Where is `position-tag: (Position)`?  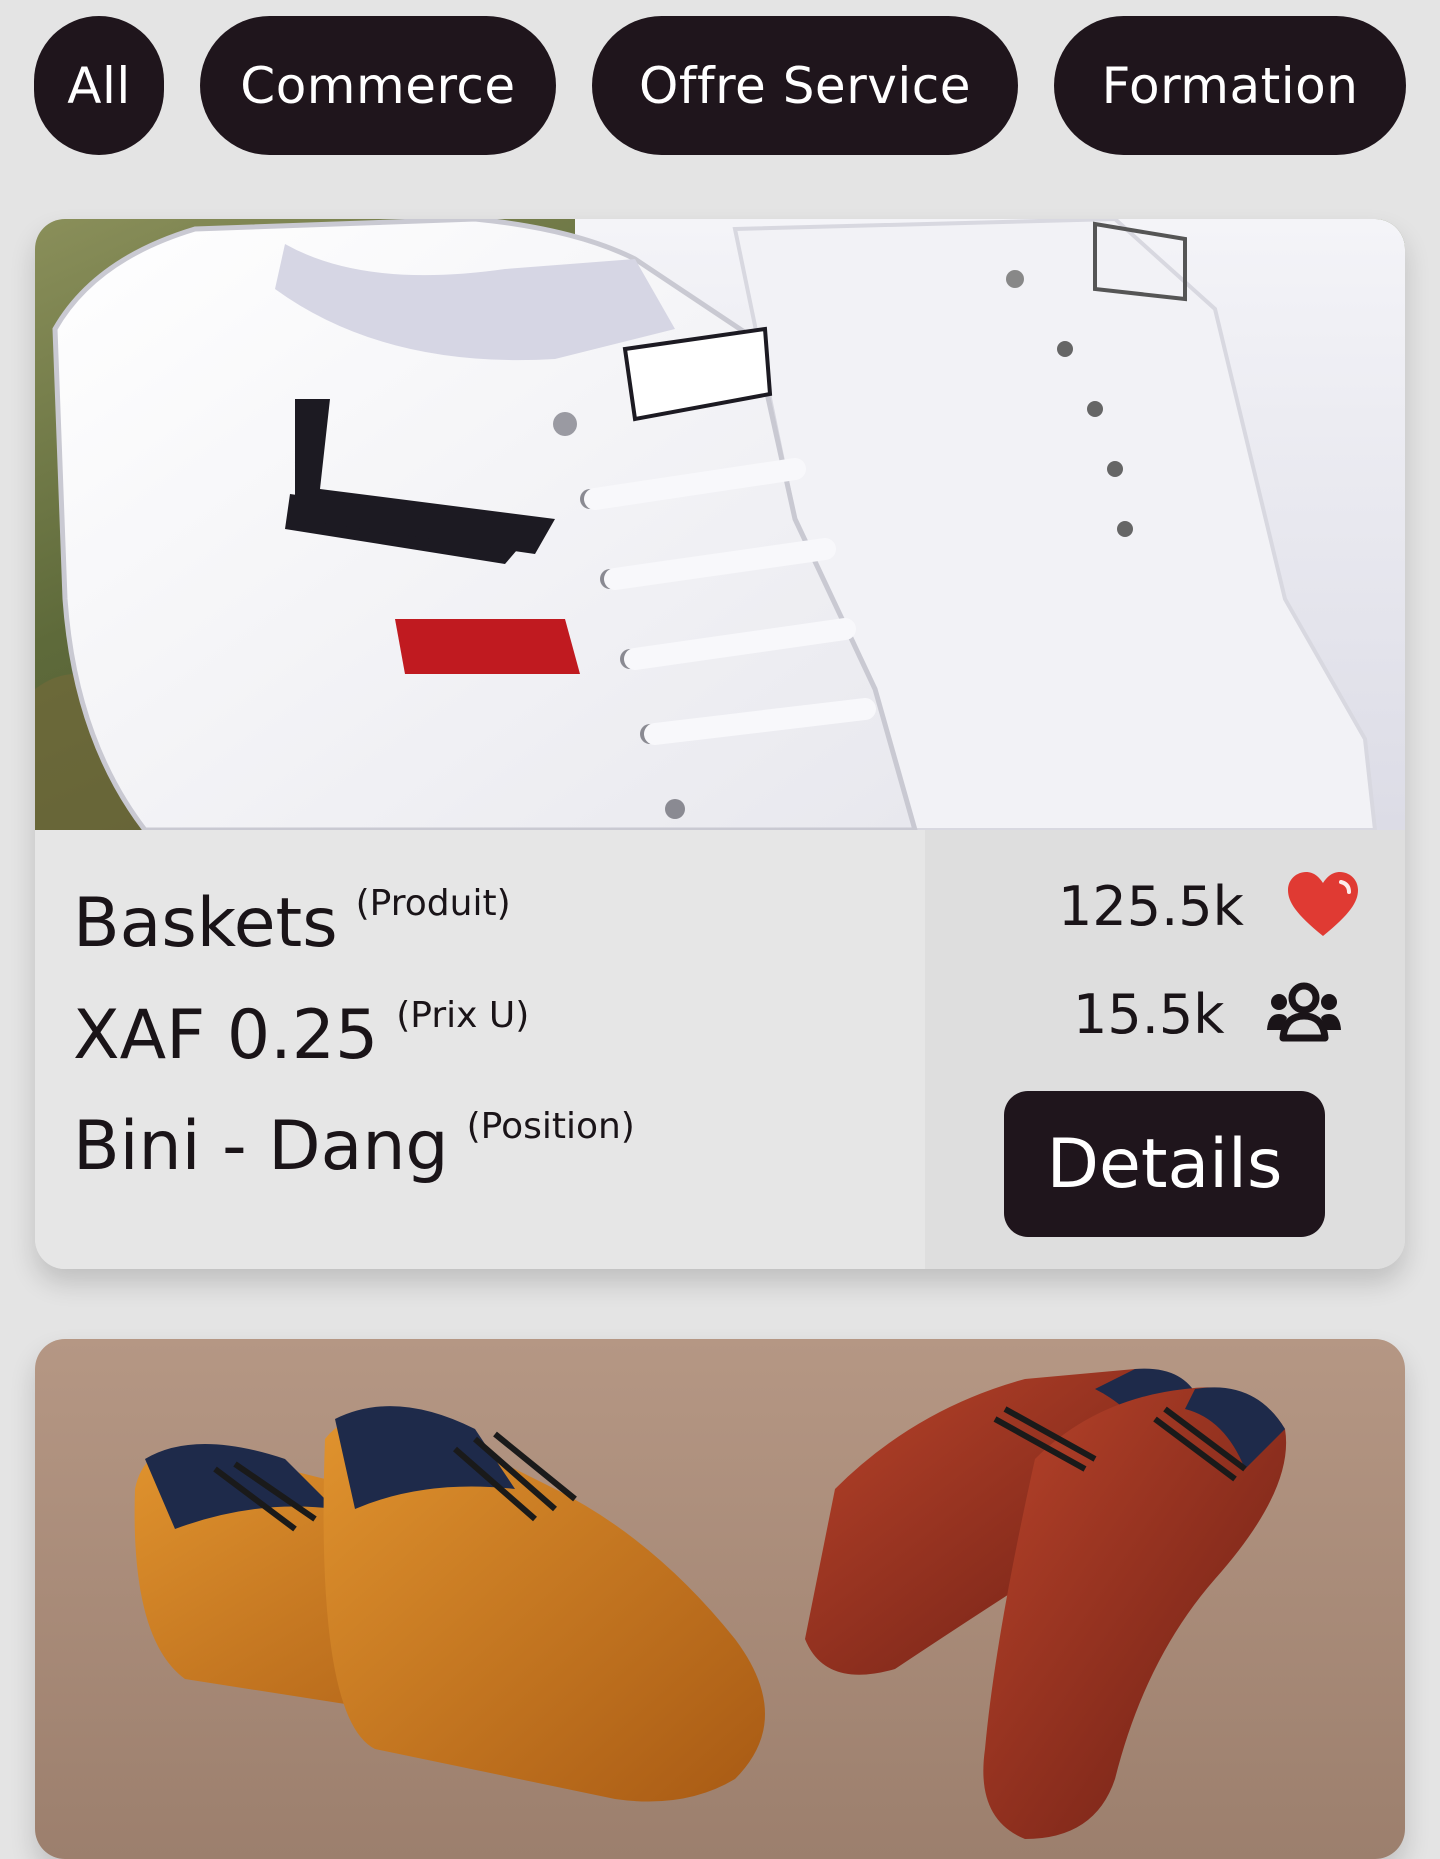
position-tag: (Position) is located at coordinates (550, 1126).